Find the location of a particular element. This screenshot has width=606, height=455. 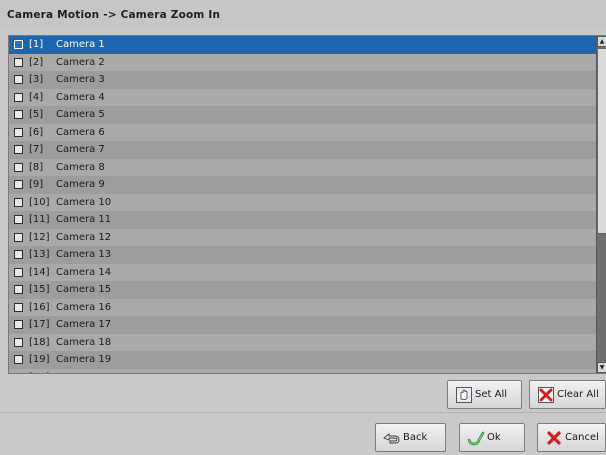

clear-all-button: Clear All is located at coordinates (567, 394).